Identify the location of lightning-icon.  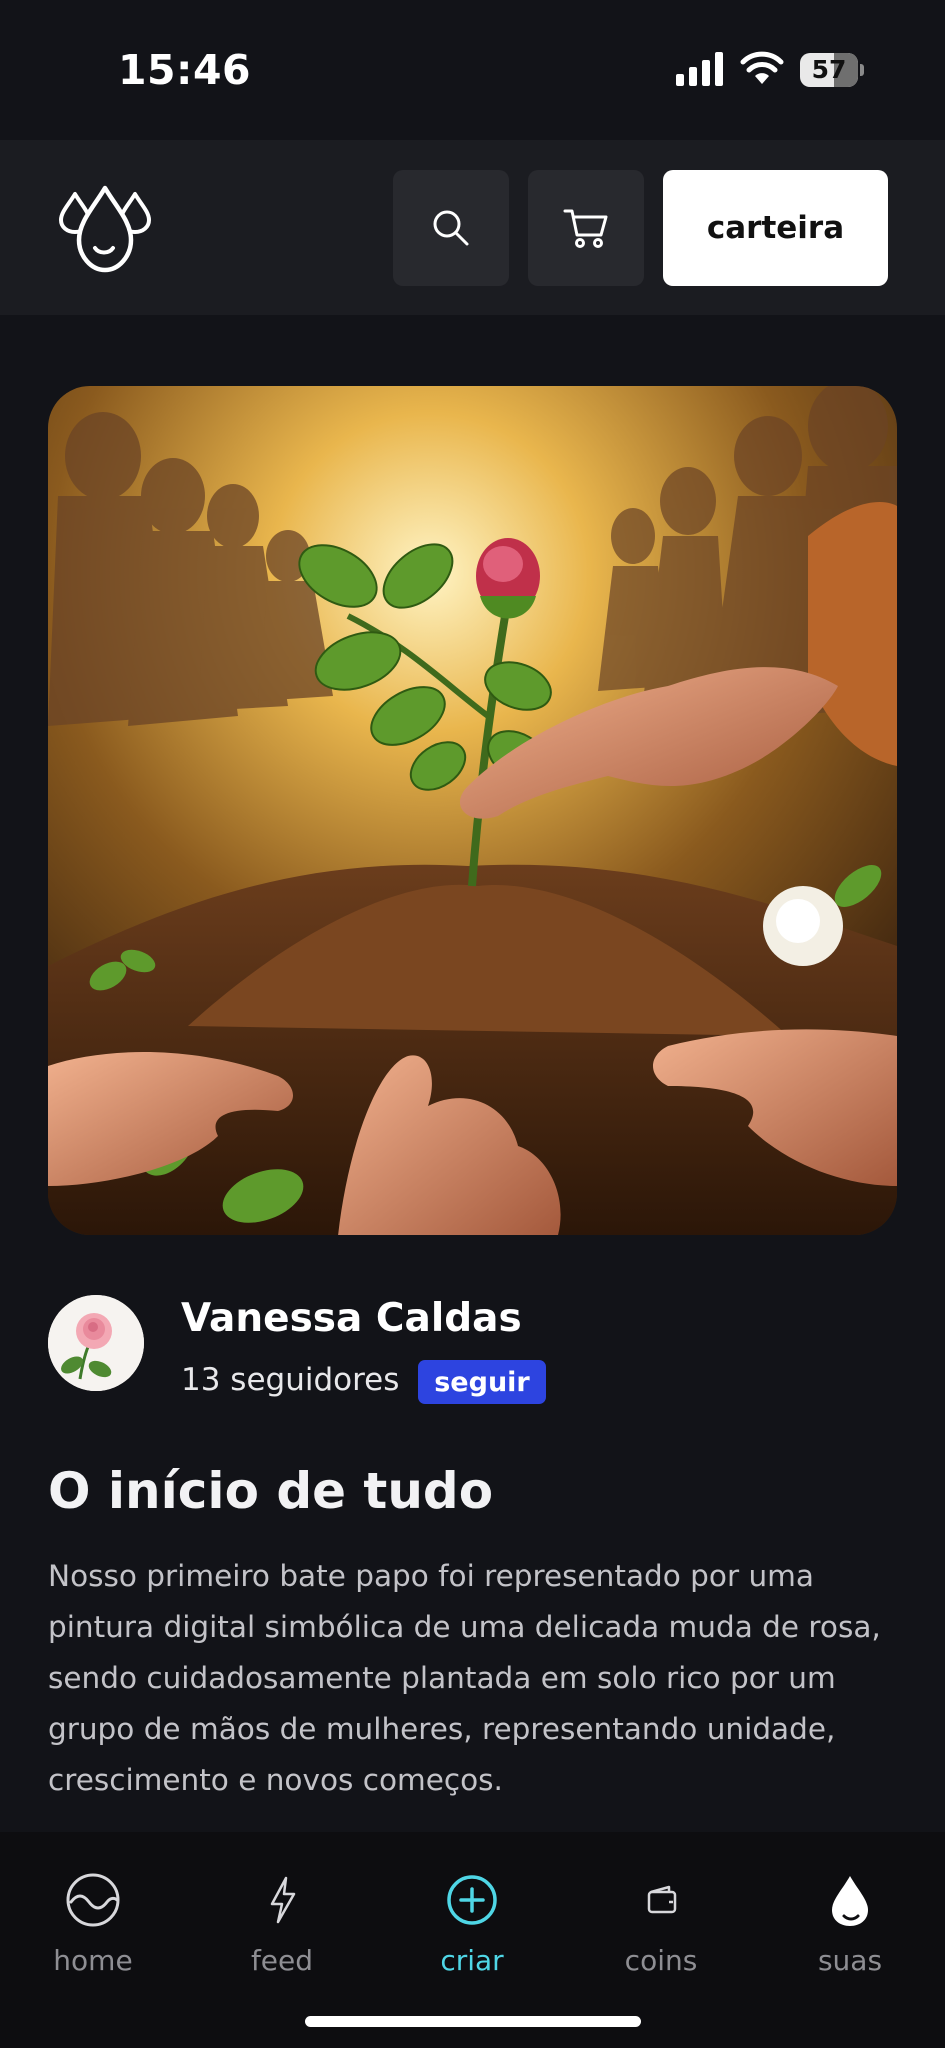
(283, 1900).